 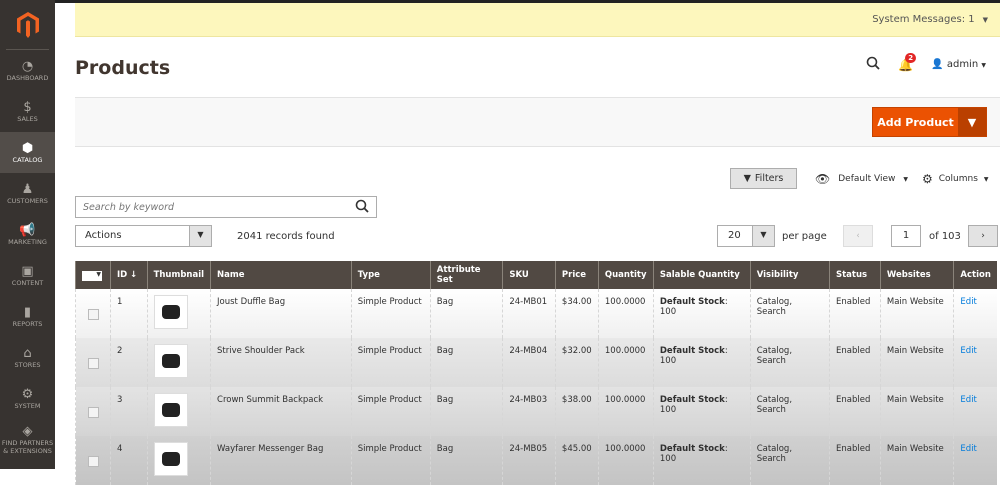 I want to click on user-name: admin, so click(x=962, y=64).